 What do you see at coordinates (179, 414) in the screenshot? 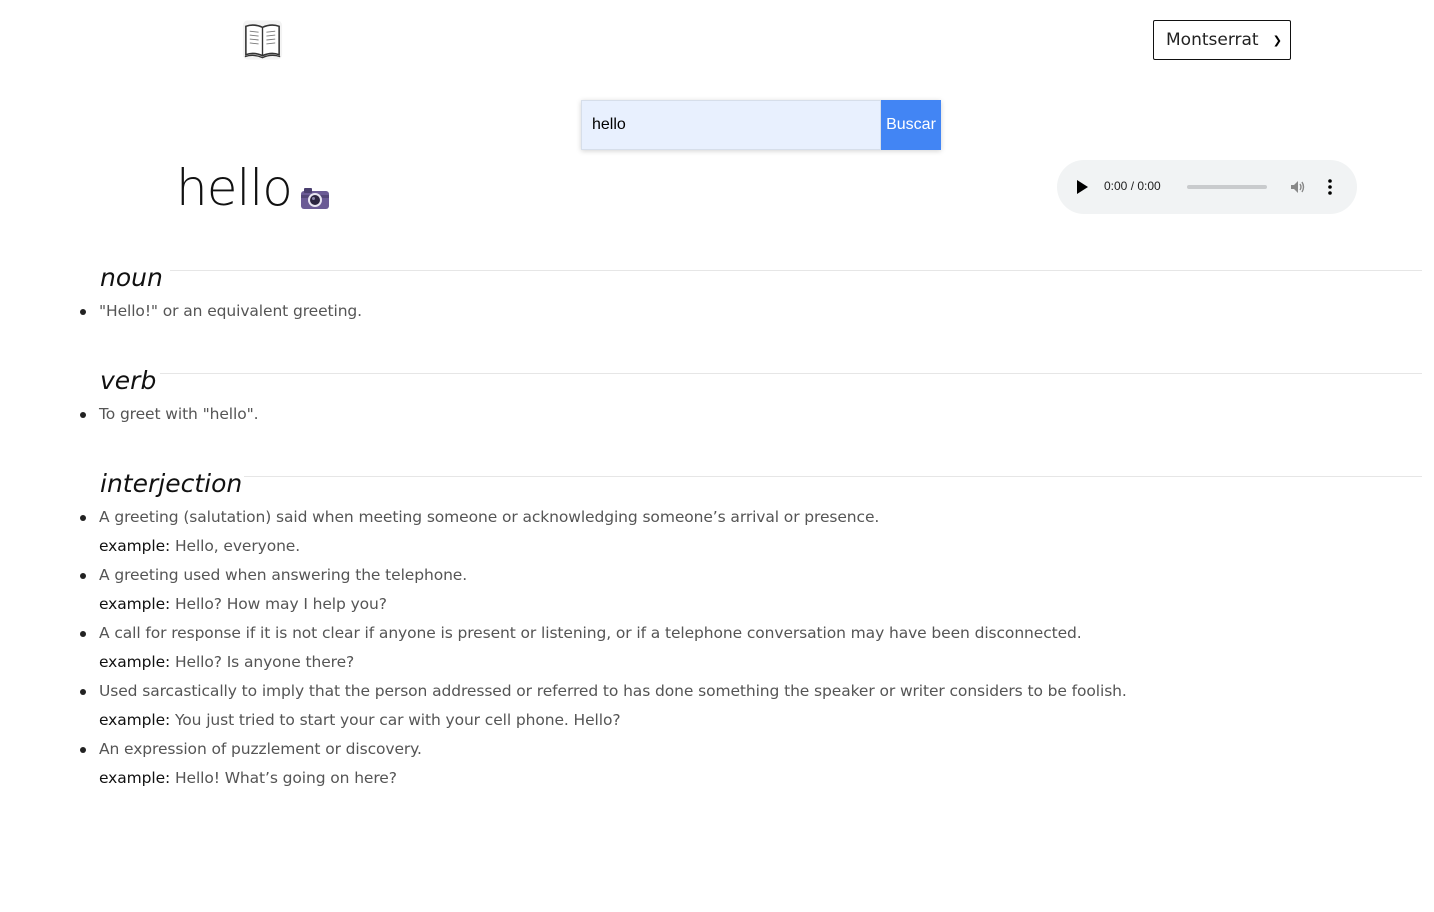
I see `definition-text: To greet with "hello".` at bounding box center [179, 414].